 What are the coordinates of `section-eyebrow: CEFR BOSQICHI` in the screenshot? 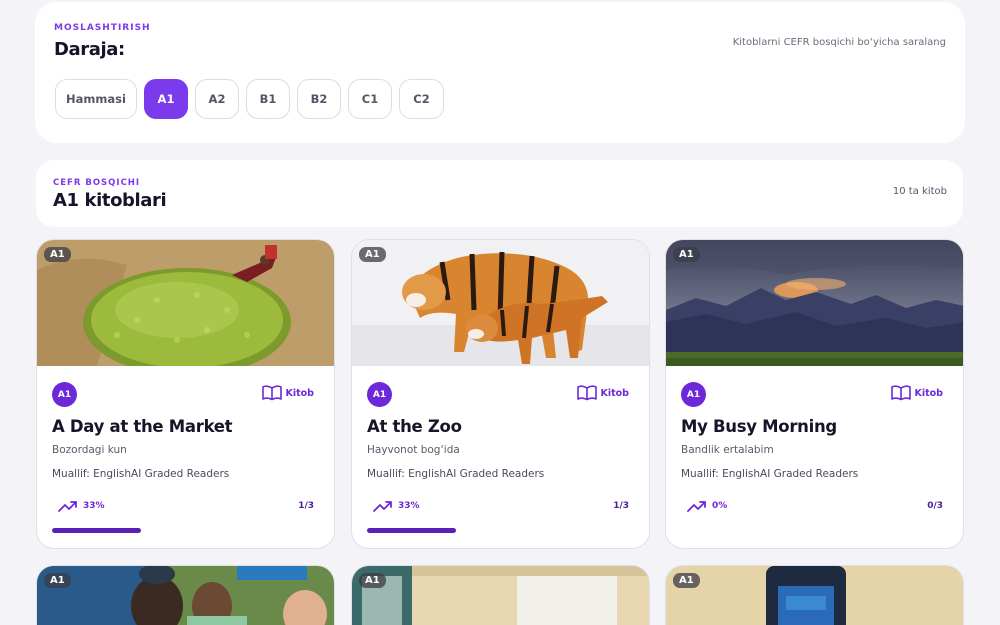 It's located at (97, 183).